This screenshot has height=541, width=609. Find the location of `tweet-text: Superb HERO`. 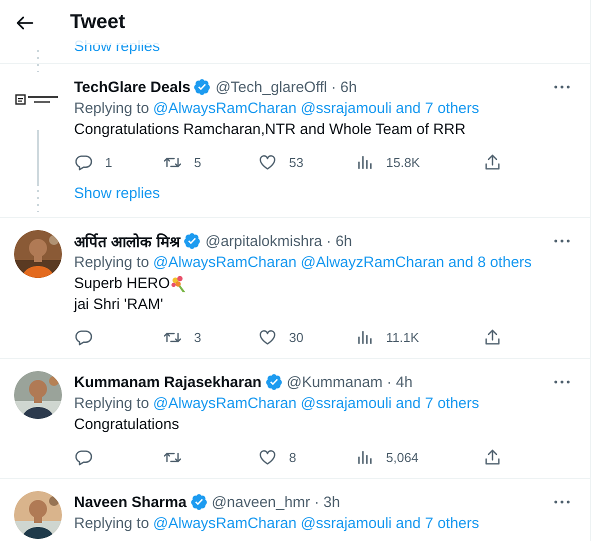

tweet-text: Superb HERO is located at coordinates (122, 284).